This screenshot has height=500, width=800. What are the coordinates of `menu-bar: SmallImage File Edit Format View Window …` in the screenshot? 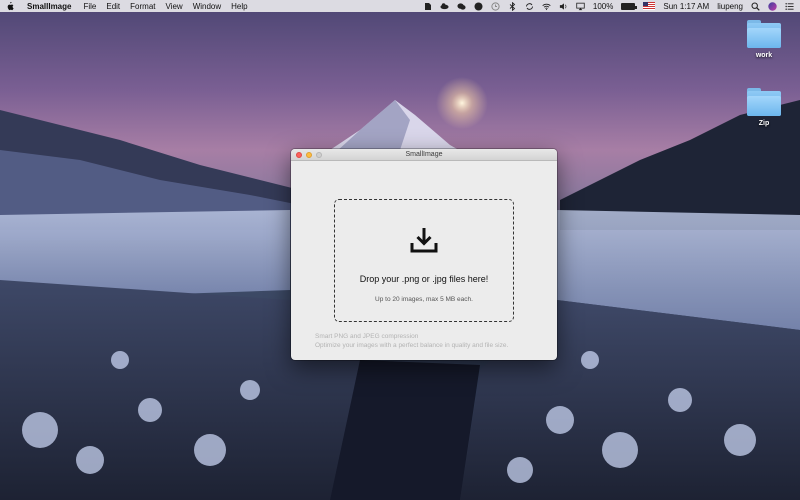 It's located at (400, 6).